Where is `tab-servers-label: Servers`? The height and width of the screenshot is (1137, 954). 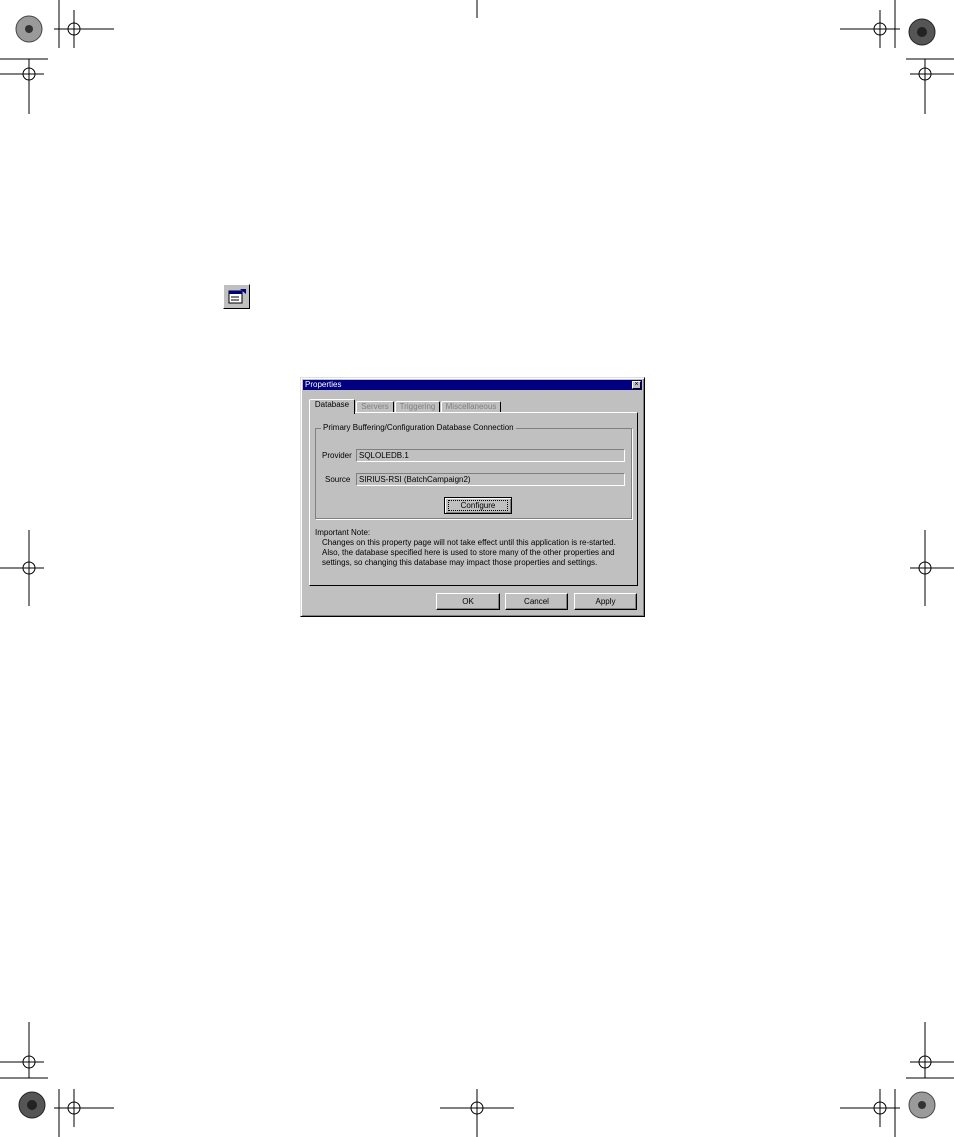
tab-servers-label: Servers is located at coordinates (375, 406).